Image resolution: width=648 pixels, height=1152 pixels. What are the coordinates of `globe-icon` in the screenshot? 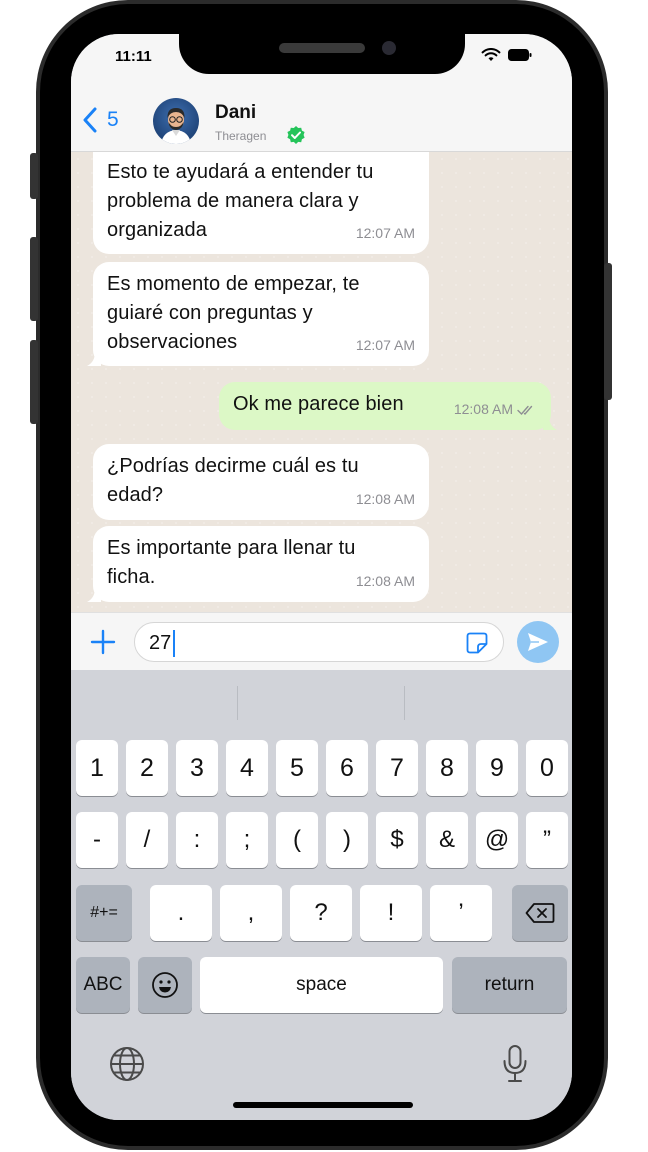 It's located at (127, 1064).